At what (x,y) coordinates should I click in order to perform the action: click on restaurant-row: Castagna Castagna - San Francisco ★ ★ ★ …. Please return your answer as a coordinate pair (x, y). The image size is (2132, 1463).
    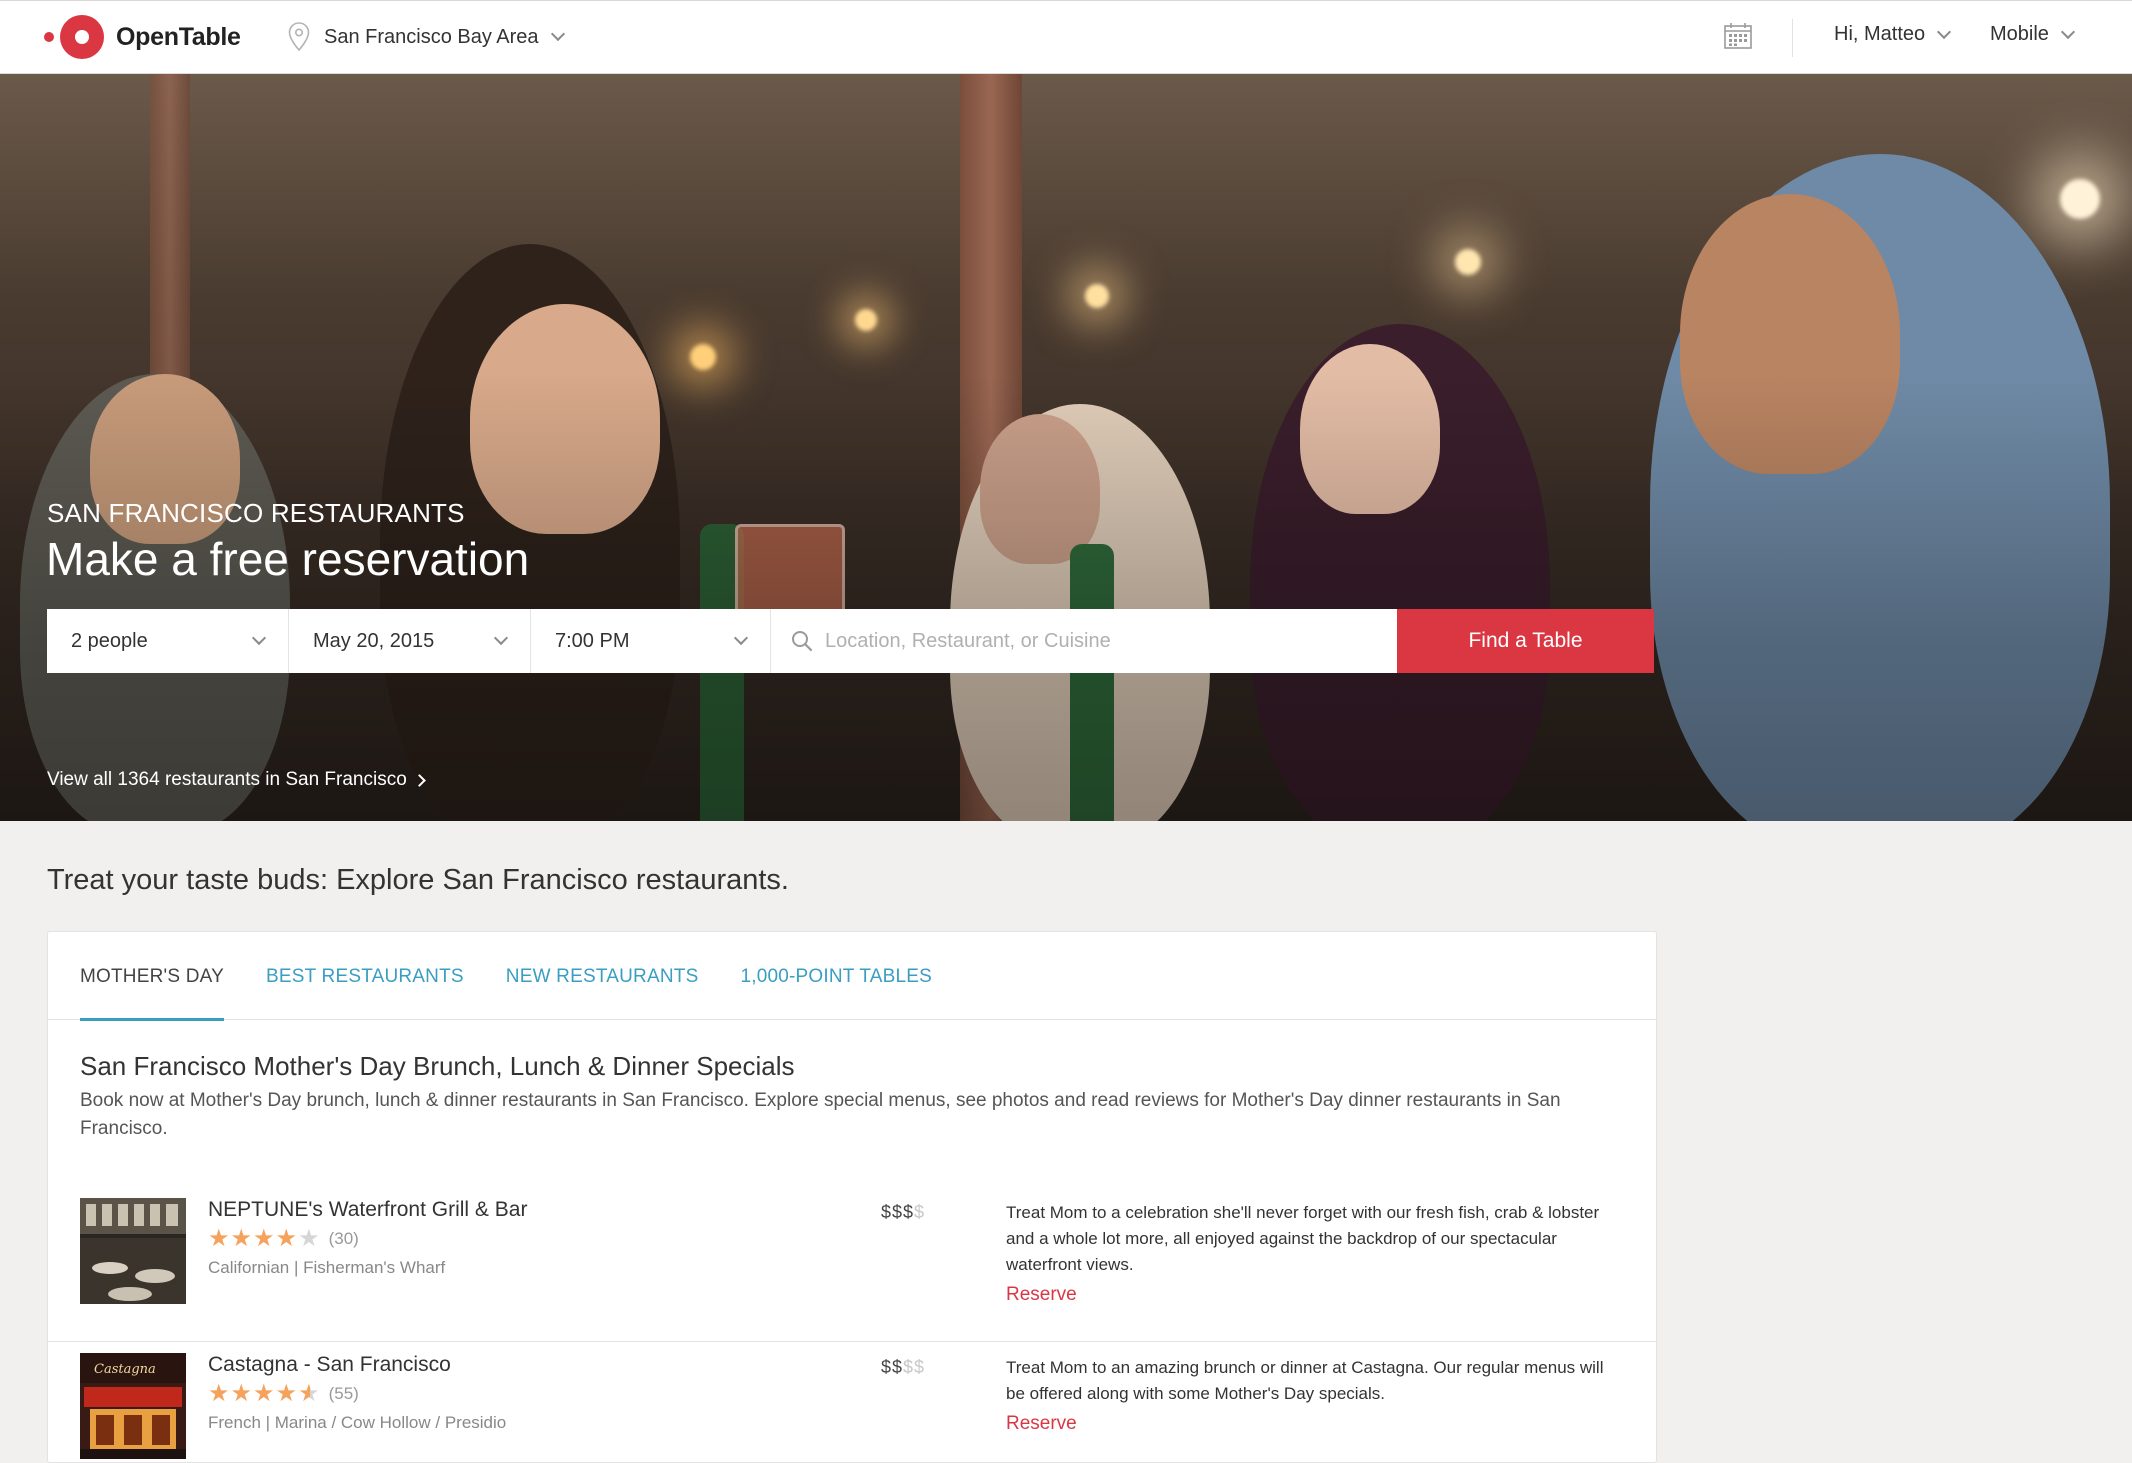
    Looking at the image, I should click on (852, 1403).